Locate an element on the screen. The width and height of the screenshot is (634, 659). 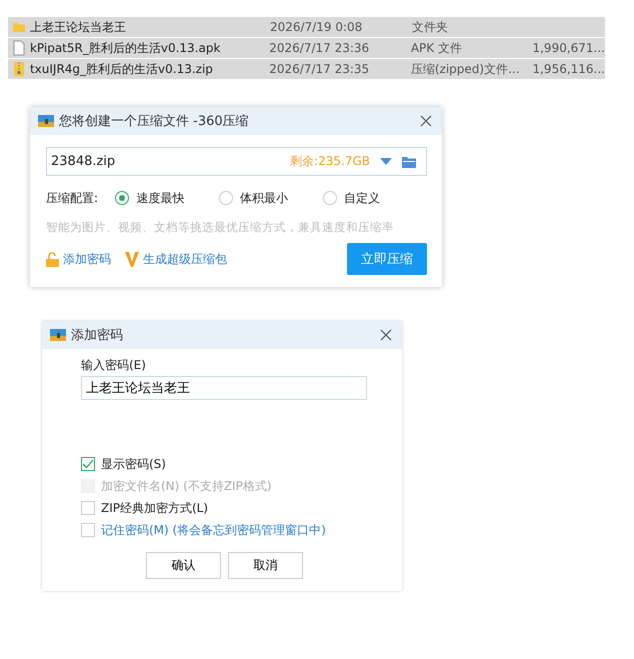
radio-option: 速度最快 is located at coordinates (167, 198).